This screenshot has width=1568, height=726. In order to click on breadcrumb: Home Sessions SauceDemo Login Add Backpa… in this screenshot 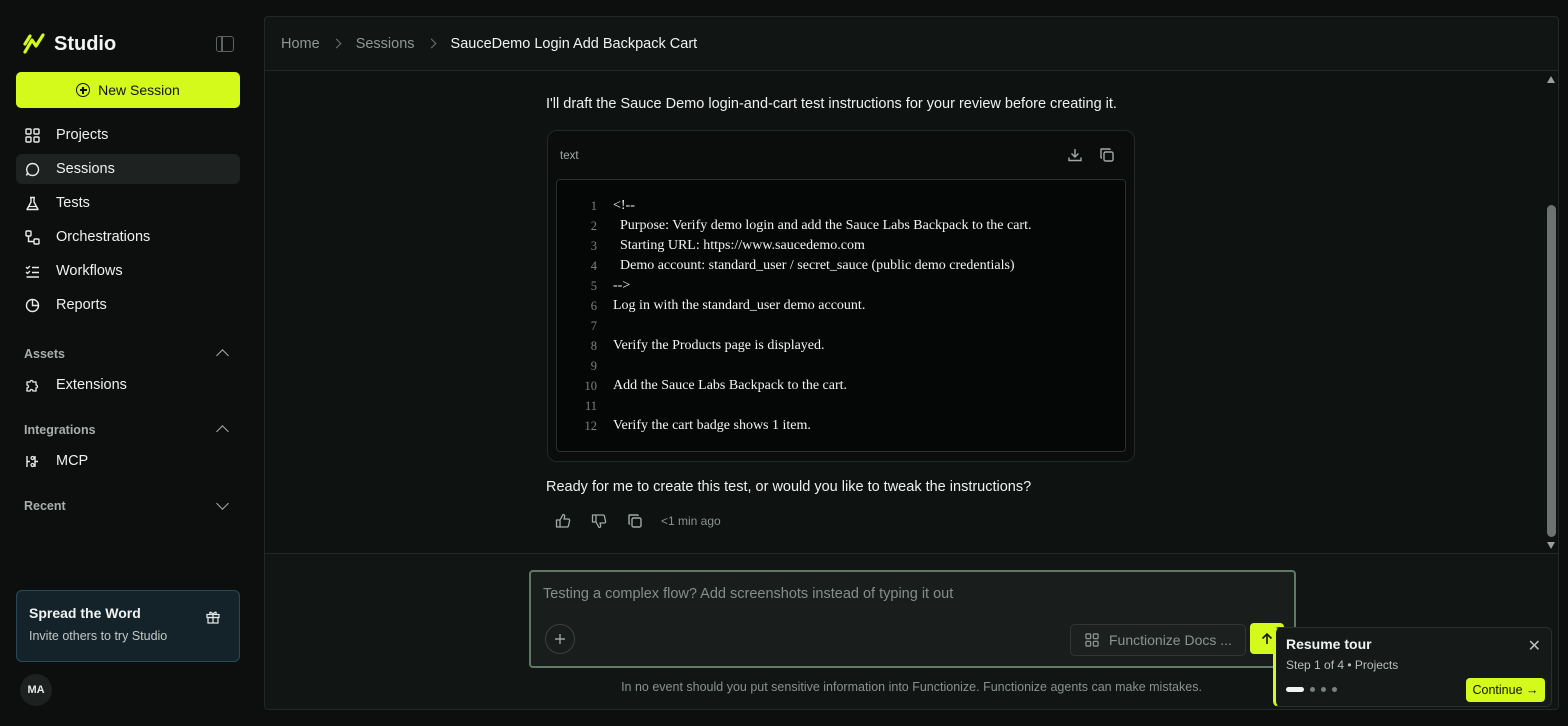, I will do `click(911, 44)`.